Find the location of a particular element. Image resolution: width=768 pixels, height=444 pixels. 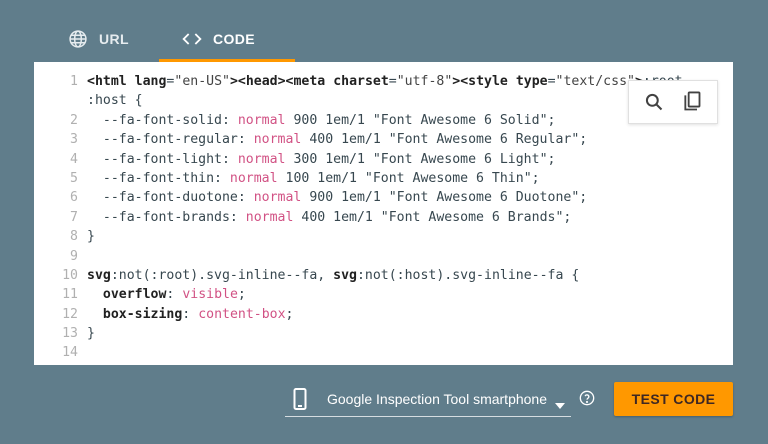

line-number: 8 is located at coordinates (74, 237).